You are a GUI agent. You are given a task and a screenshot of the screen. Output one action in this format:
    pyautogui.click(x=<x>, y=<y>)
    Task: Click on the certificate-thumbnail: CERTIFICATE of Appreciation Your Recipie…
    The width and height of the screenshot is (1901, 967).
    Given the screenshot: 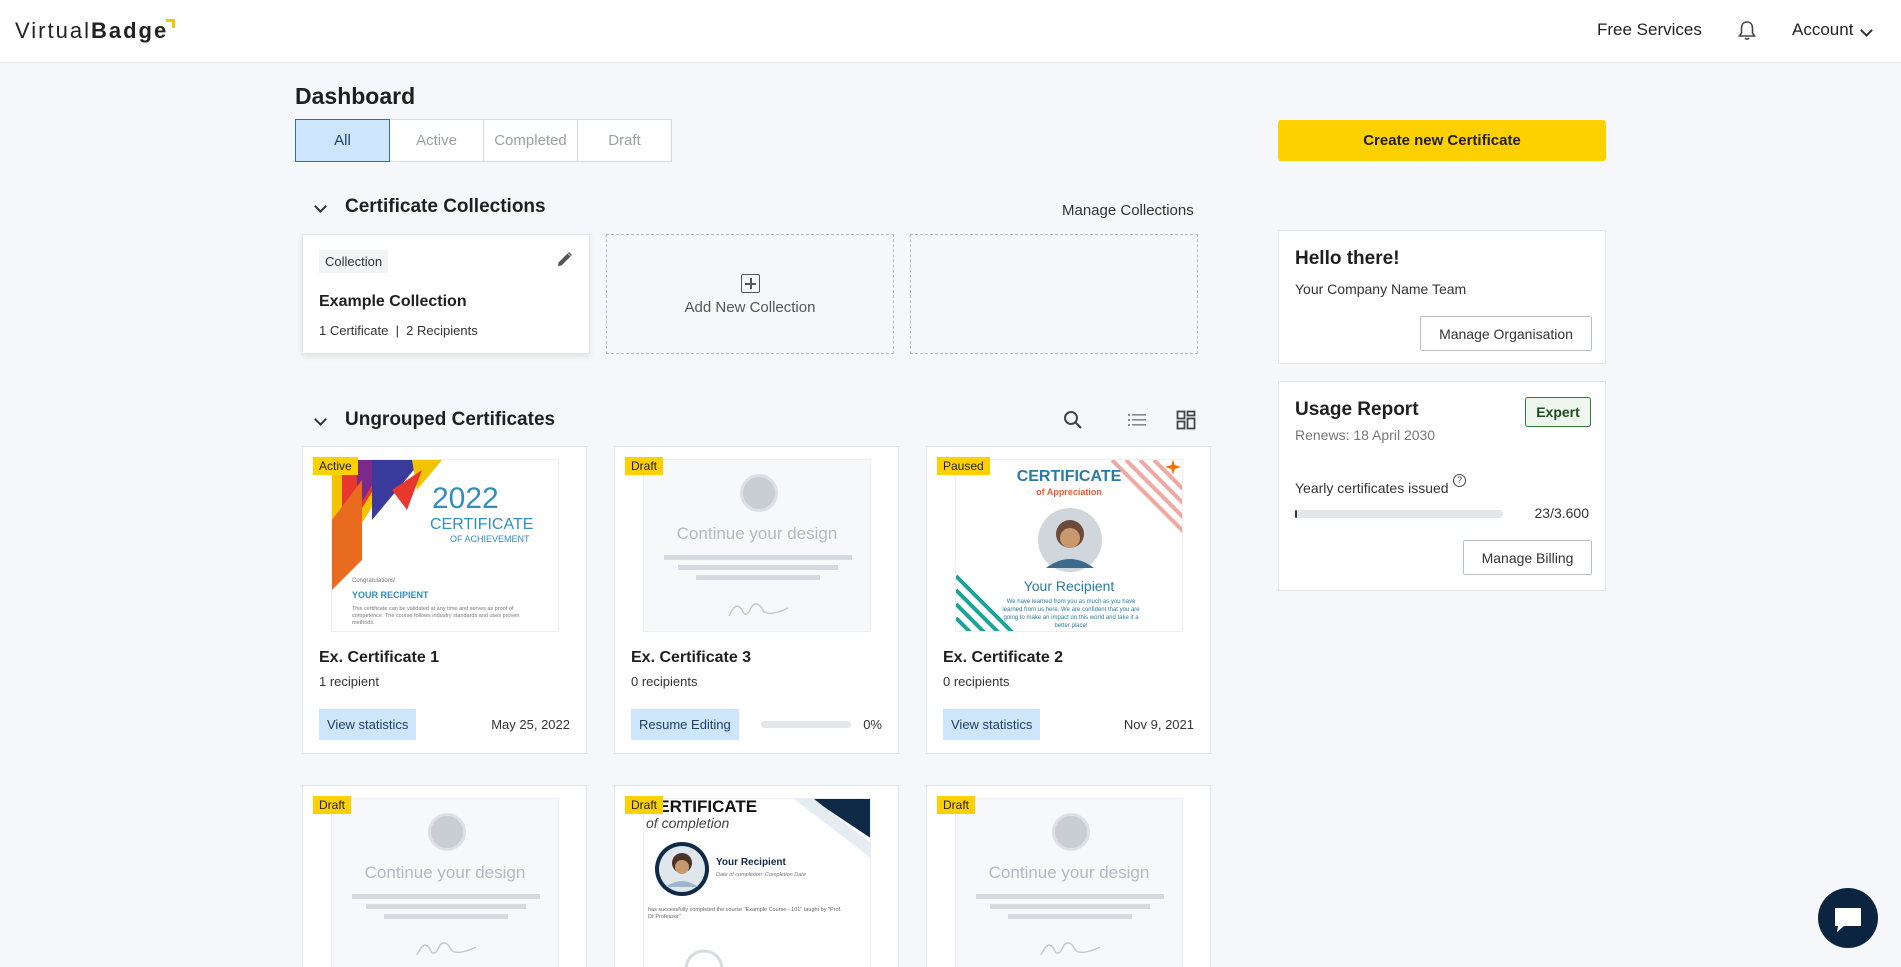 What is the action you would take?
    pyautogui.click(x=1069, y=545)
    